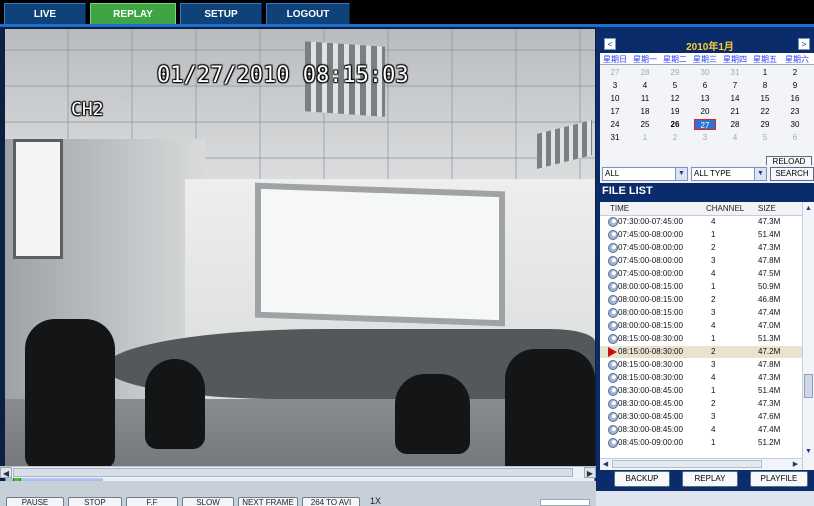 The height and width of the screenshot is (506, 814). I want to click on search-button: SEARCH, so click(792, 174).